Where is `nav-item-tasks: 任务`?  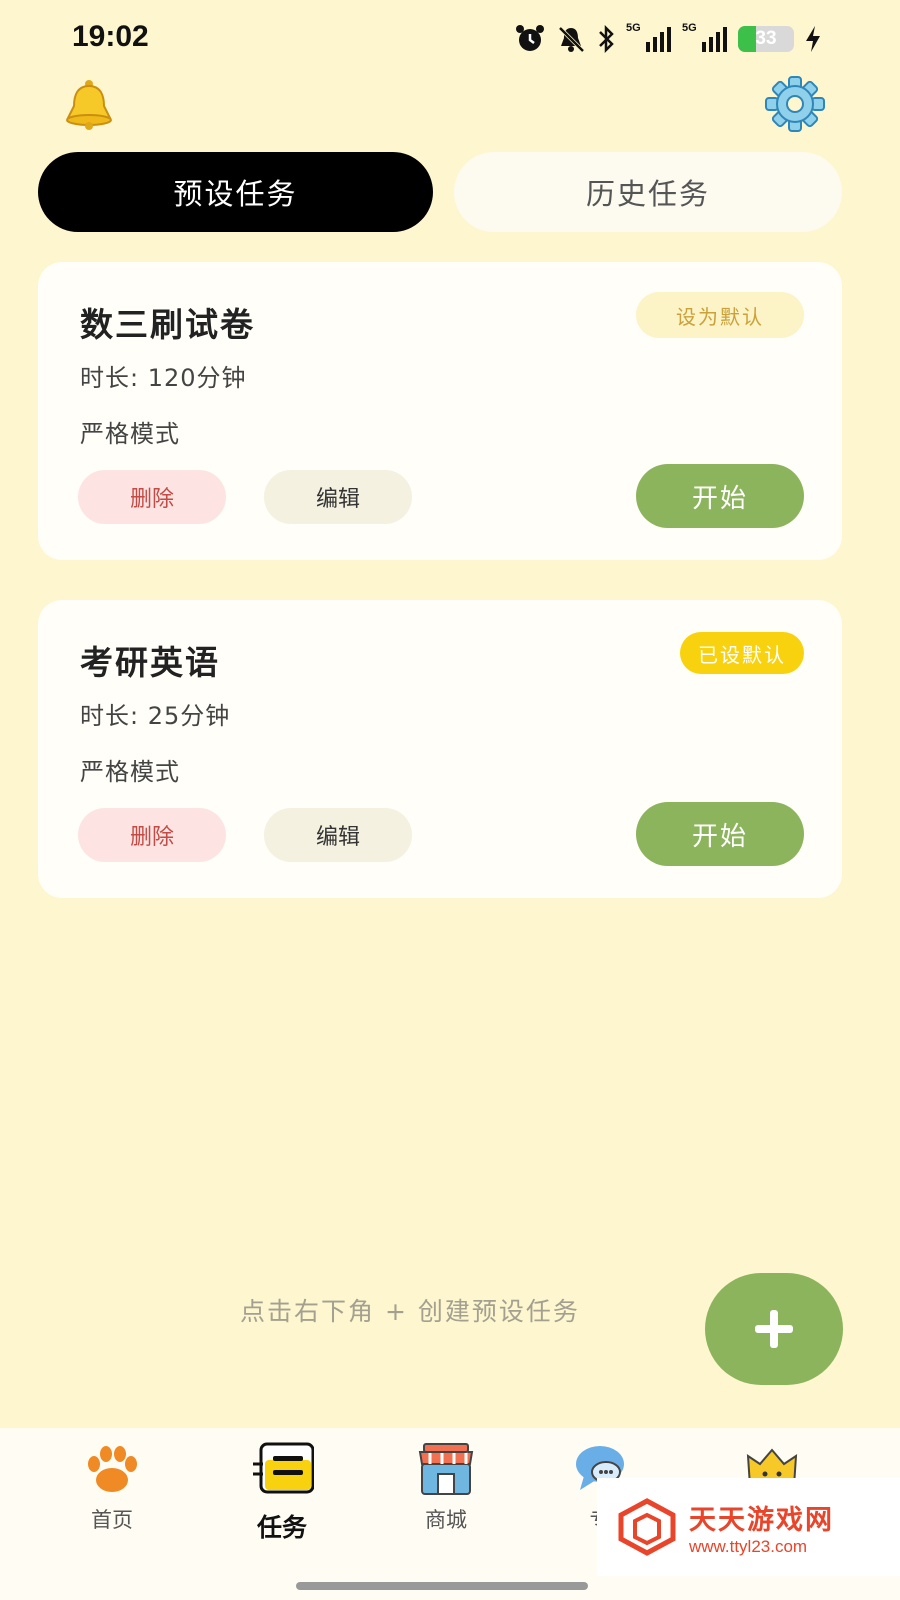
nav-item-tasks: 任务 is located at coordinates (282, 1499).